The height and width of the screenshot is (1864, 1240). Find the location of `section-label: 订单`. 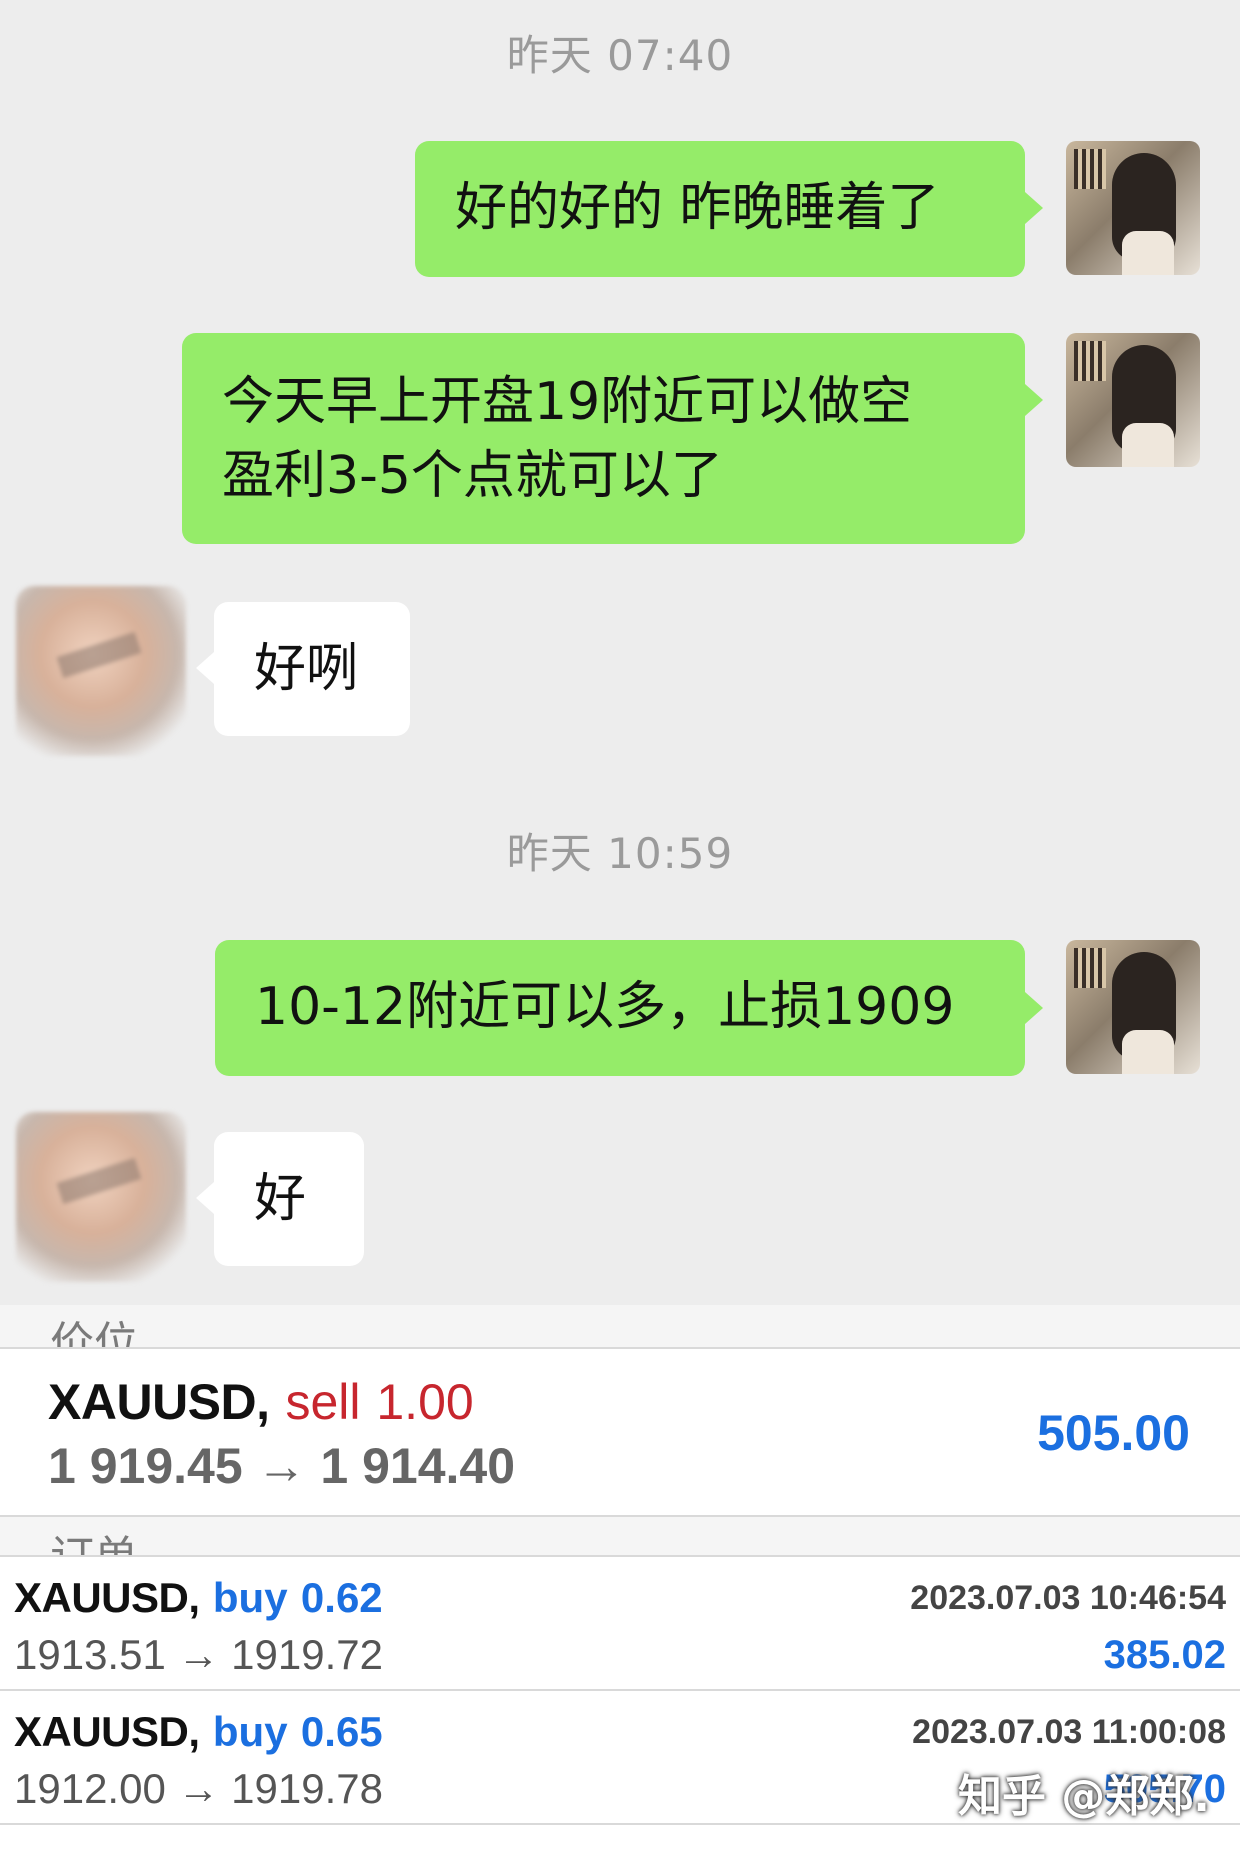

section-label: 订单 is located at coordinates (94, 1538).